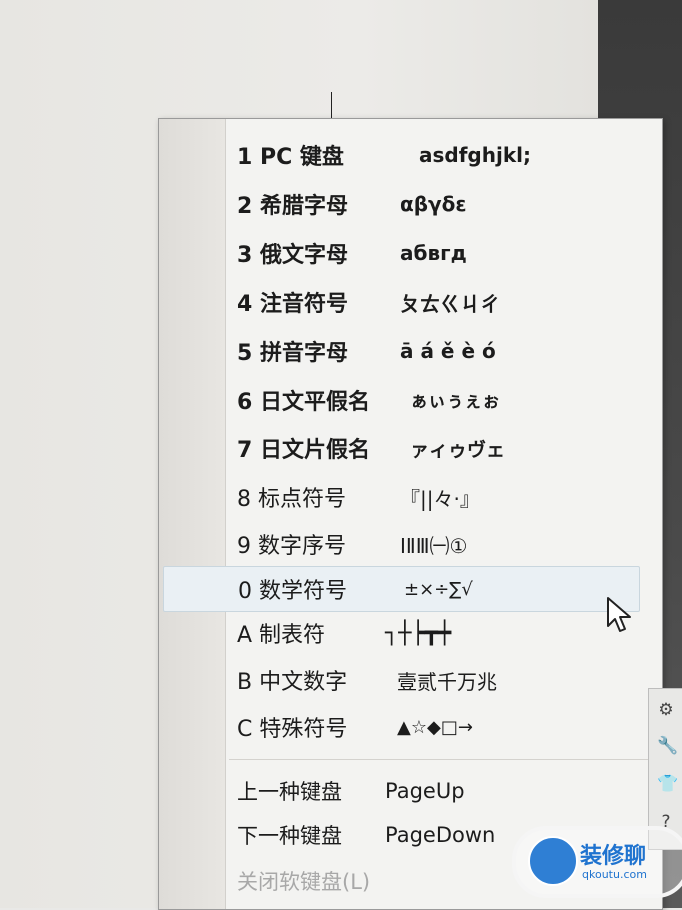  Describe the element at coordinates (289, 792) in the screenshot. I see `menu-item-label: 上一种键盘` at that location.